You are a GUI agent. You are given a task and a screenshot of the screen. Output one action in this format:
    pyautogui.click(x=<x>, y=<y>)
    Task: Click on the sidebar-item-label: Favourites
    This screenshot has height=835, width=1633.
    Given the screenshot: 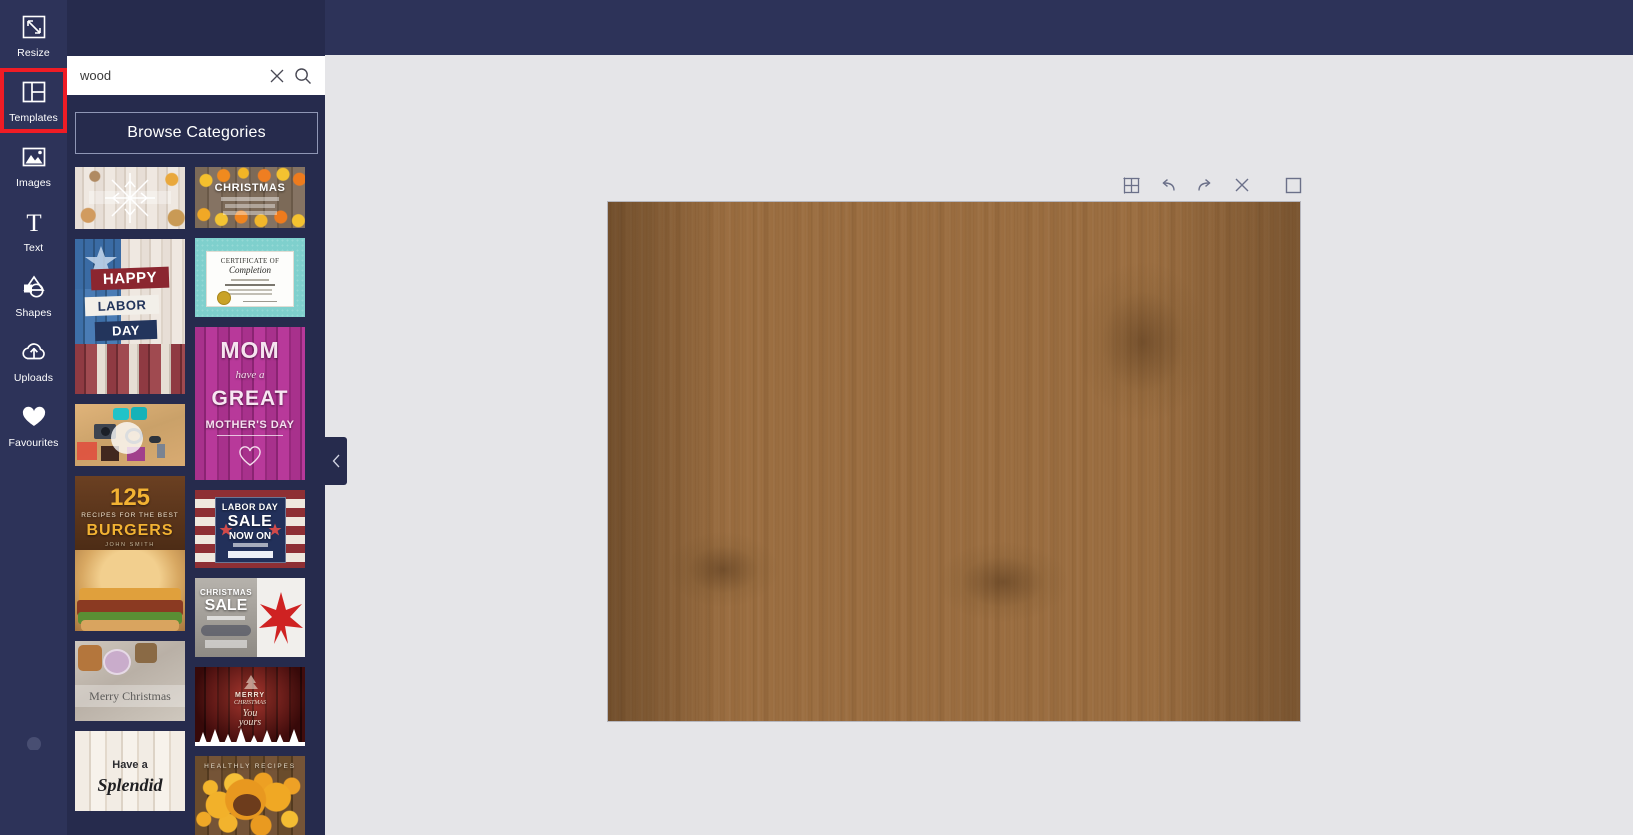 What is the action you would take?
    pyautogui.click(x=33, y=443)
    